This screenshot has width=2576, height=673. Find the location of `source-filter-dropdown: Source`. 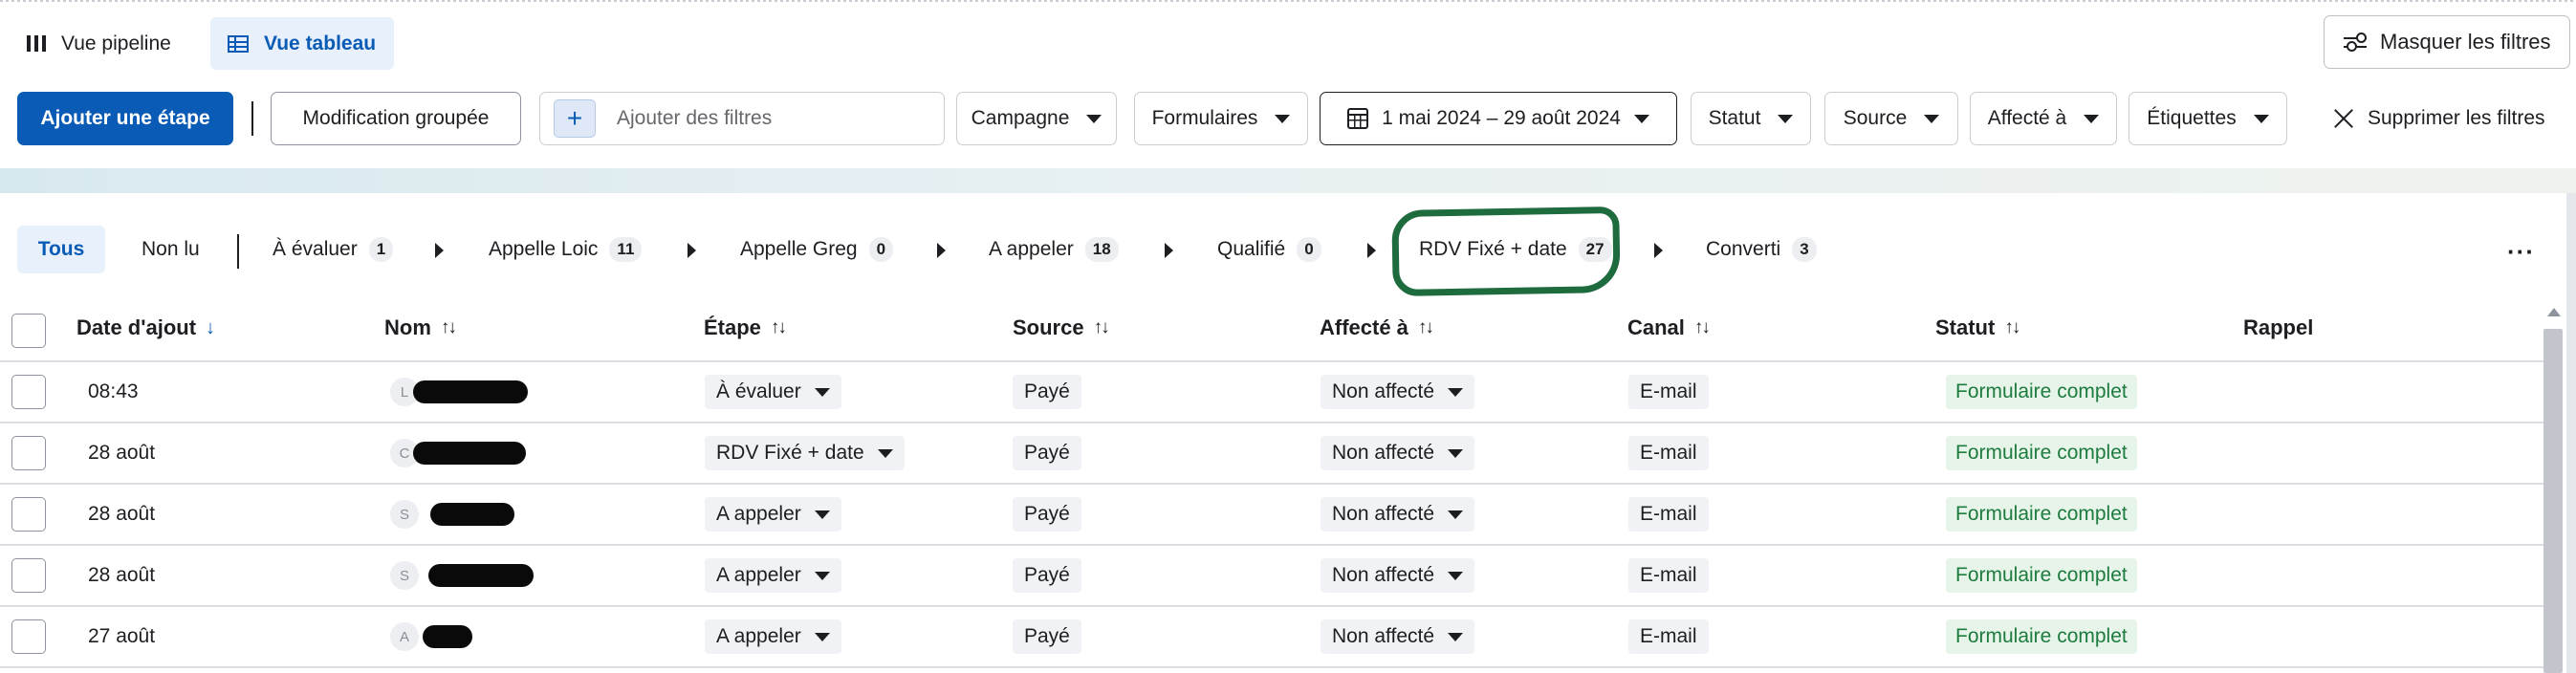

source-filter-dropdown: Source is located at coordinates (1891, 118).